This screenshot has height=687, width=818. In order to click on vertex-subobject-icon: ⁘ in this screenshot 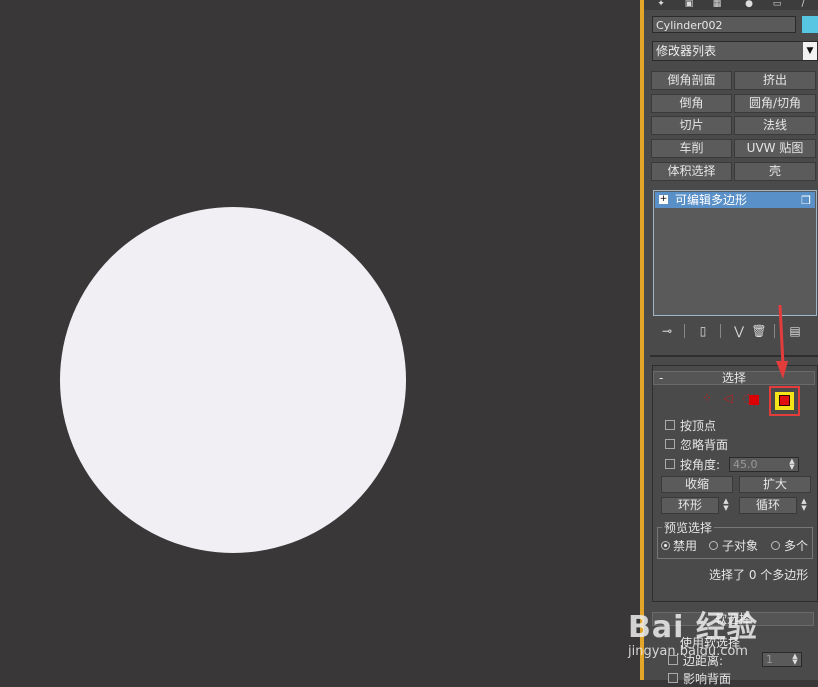, I will do `click(707, 398)`.